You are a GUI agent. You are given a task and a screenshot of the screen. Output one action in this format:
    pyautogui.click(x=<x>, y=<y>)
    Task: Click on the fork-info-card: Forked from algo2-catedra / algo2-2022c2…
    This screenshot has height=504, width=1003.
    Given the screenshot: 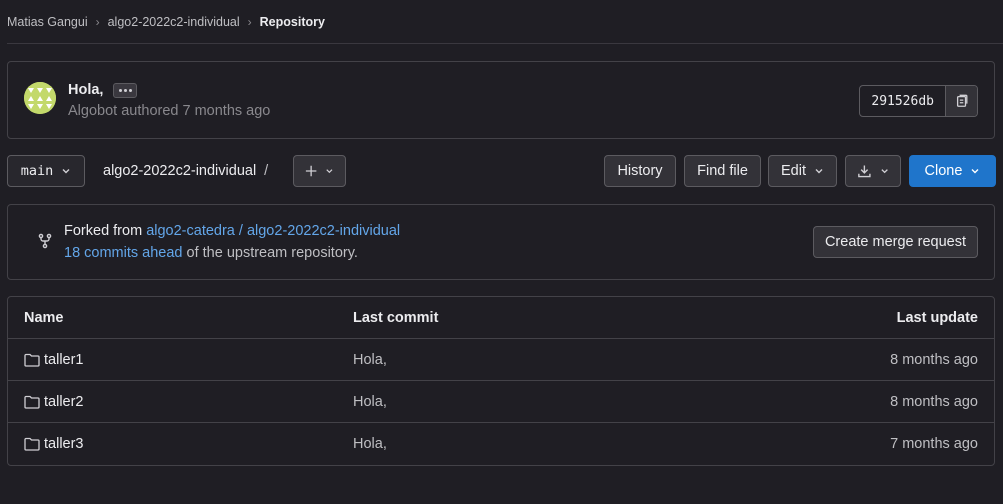 What is the action you would take?
    pyautogui.click(x=501, y=242)
    